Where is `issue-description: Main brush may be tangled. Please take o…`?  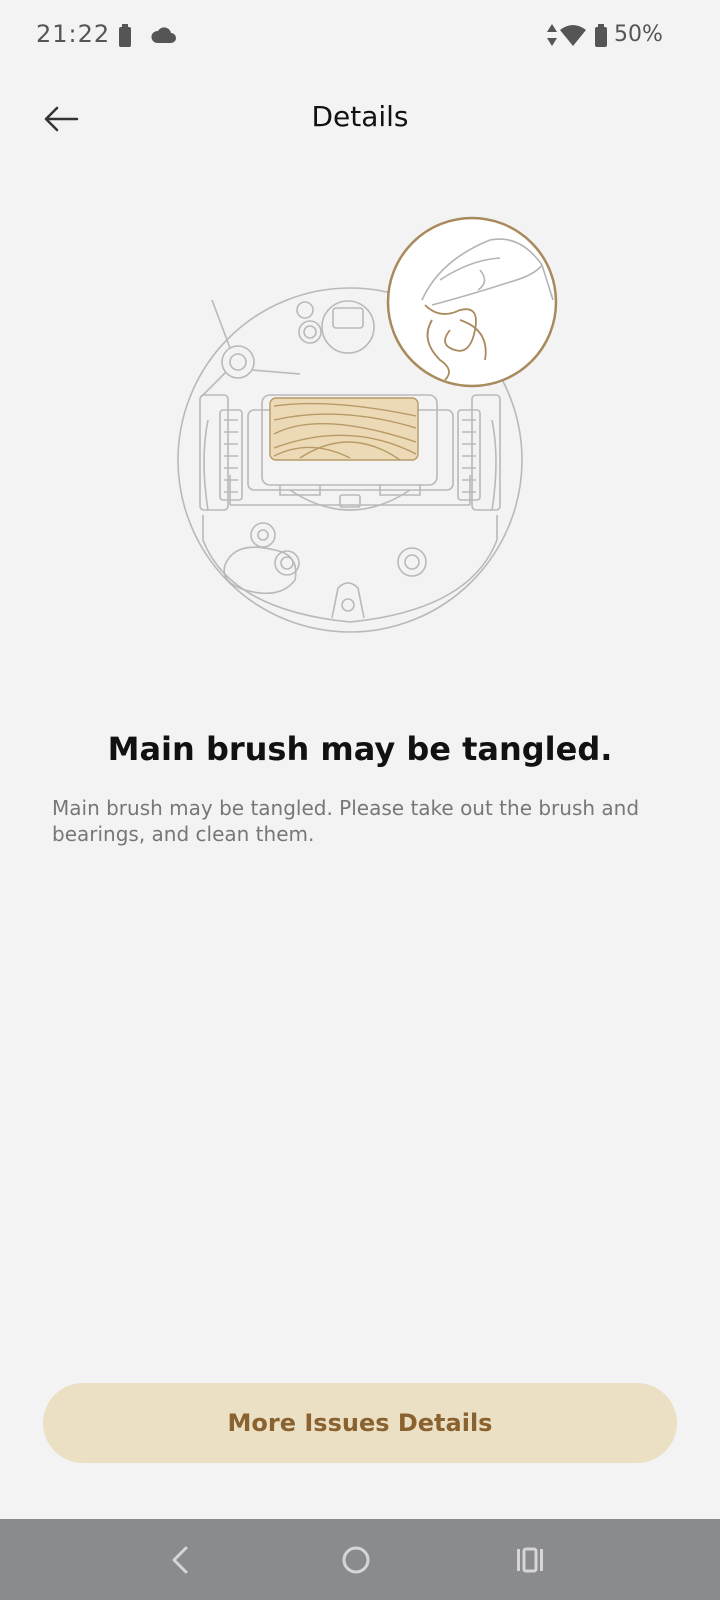
issue-description: Main brush may be tangled. Please take o… is located at coordinates (346, 821).